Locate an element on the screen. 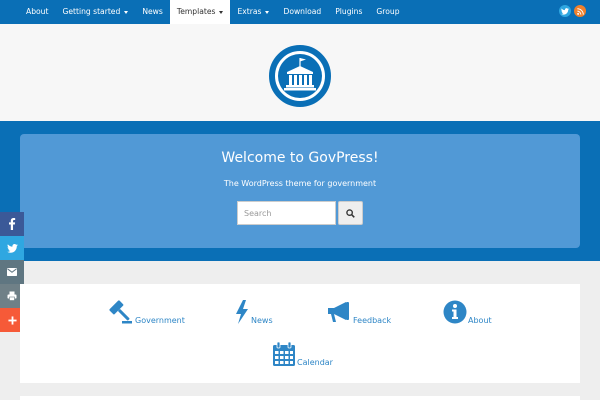  nav-item-download: Download is located at coordinates (302, 12).